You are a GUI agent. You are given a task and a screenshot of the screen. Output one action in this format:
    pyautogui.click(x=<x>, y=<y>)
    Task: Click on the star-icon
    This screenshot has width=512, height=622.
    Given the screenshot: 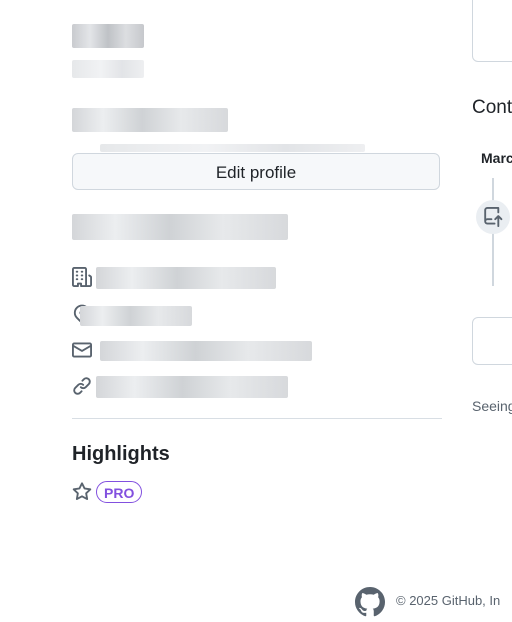 What is the action you would take?
    pyautogui.click(x=82, y=492)
    